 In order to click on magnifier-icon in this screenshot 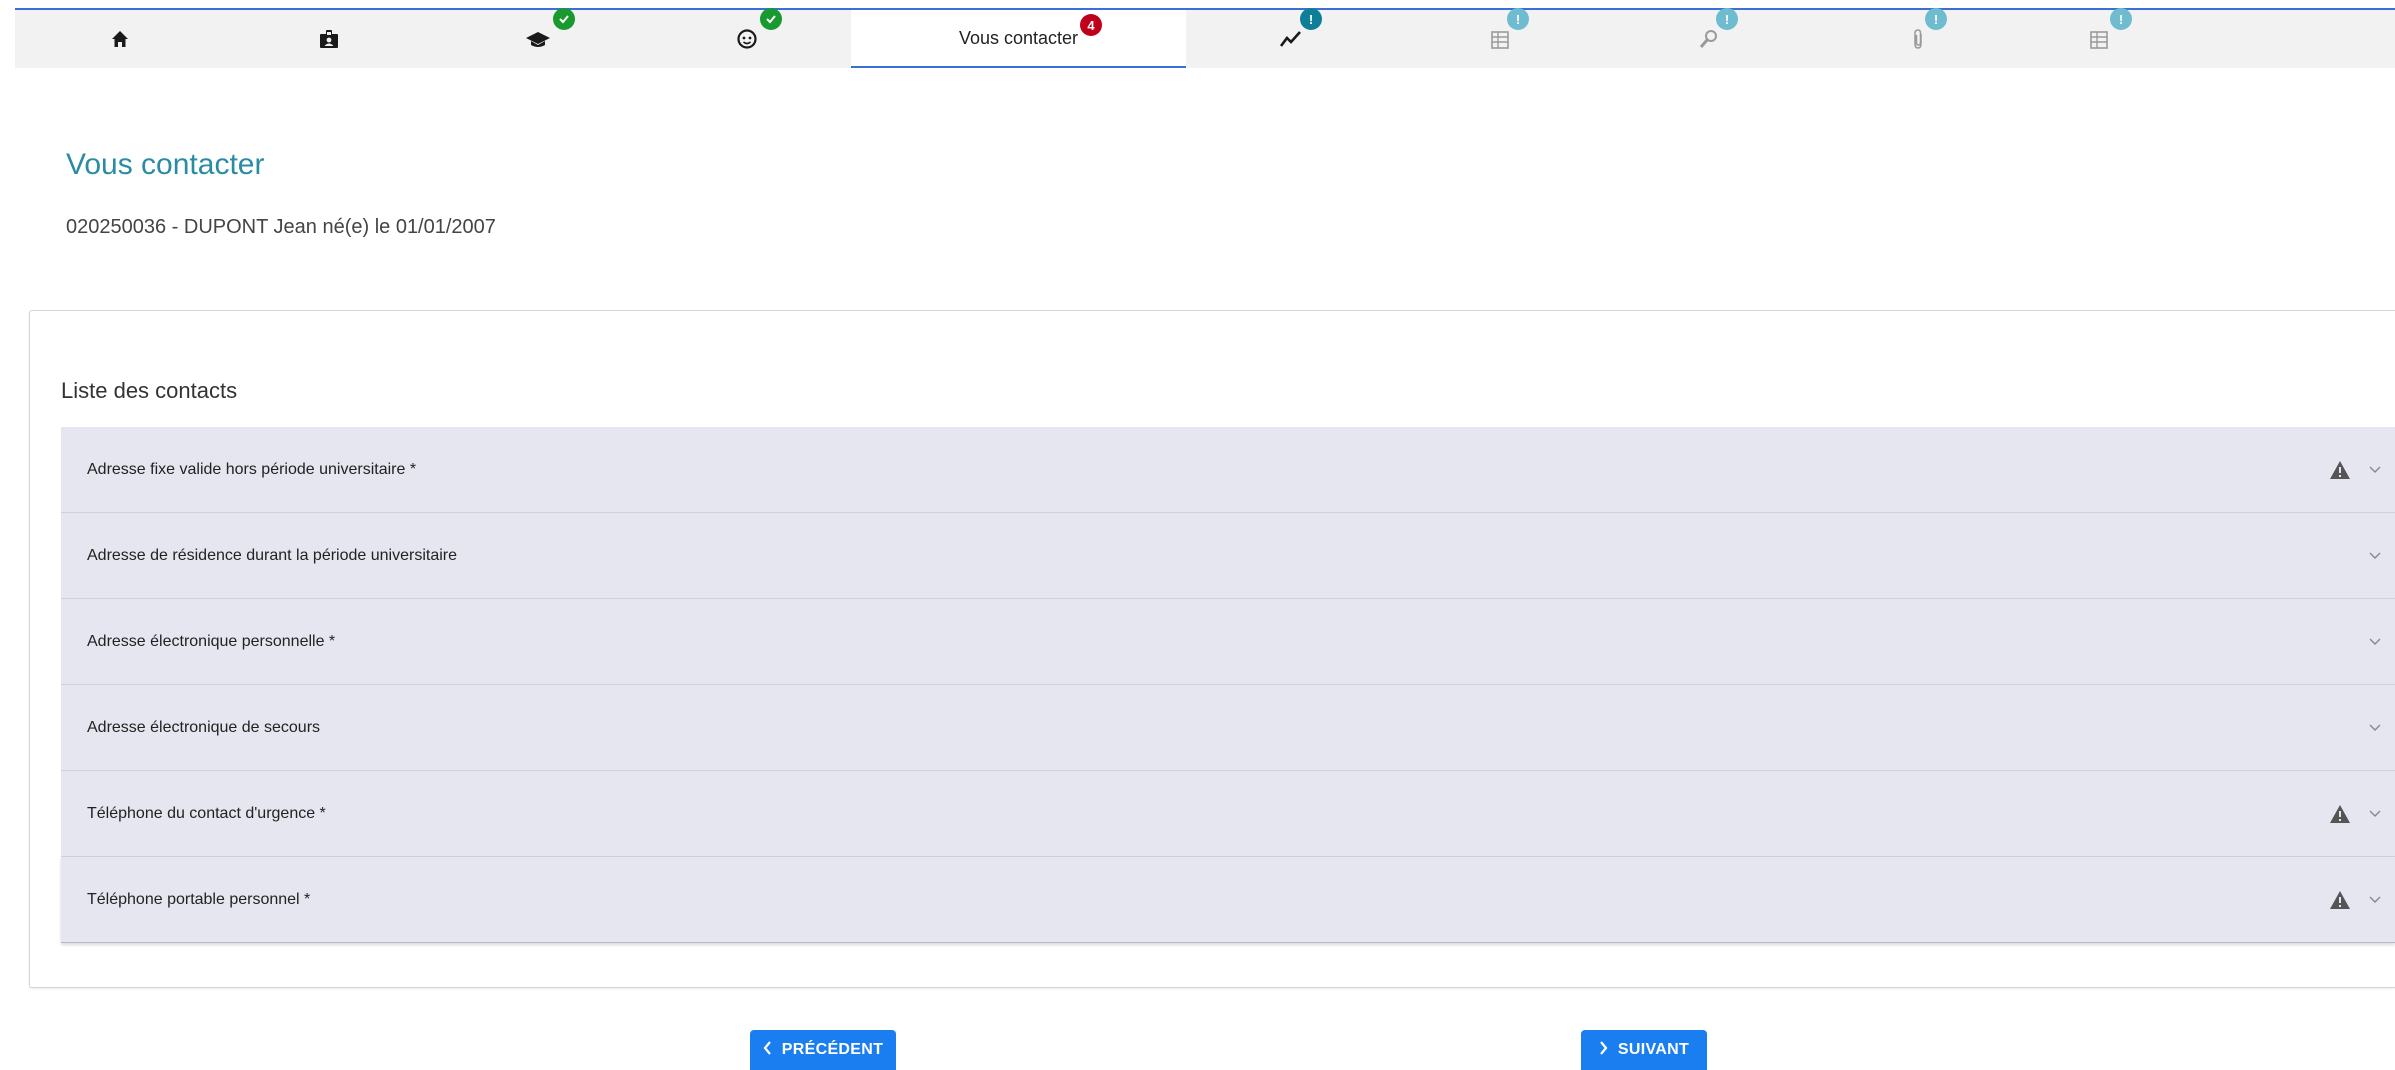, I will do `click(1709, 39)`.